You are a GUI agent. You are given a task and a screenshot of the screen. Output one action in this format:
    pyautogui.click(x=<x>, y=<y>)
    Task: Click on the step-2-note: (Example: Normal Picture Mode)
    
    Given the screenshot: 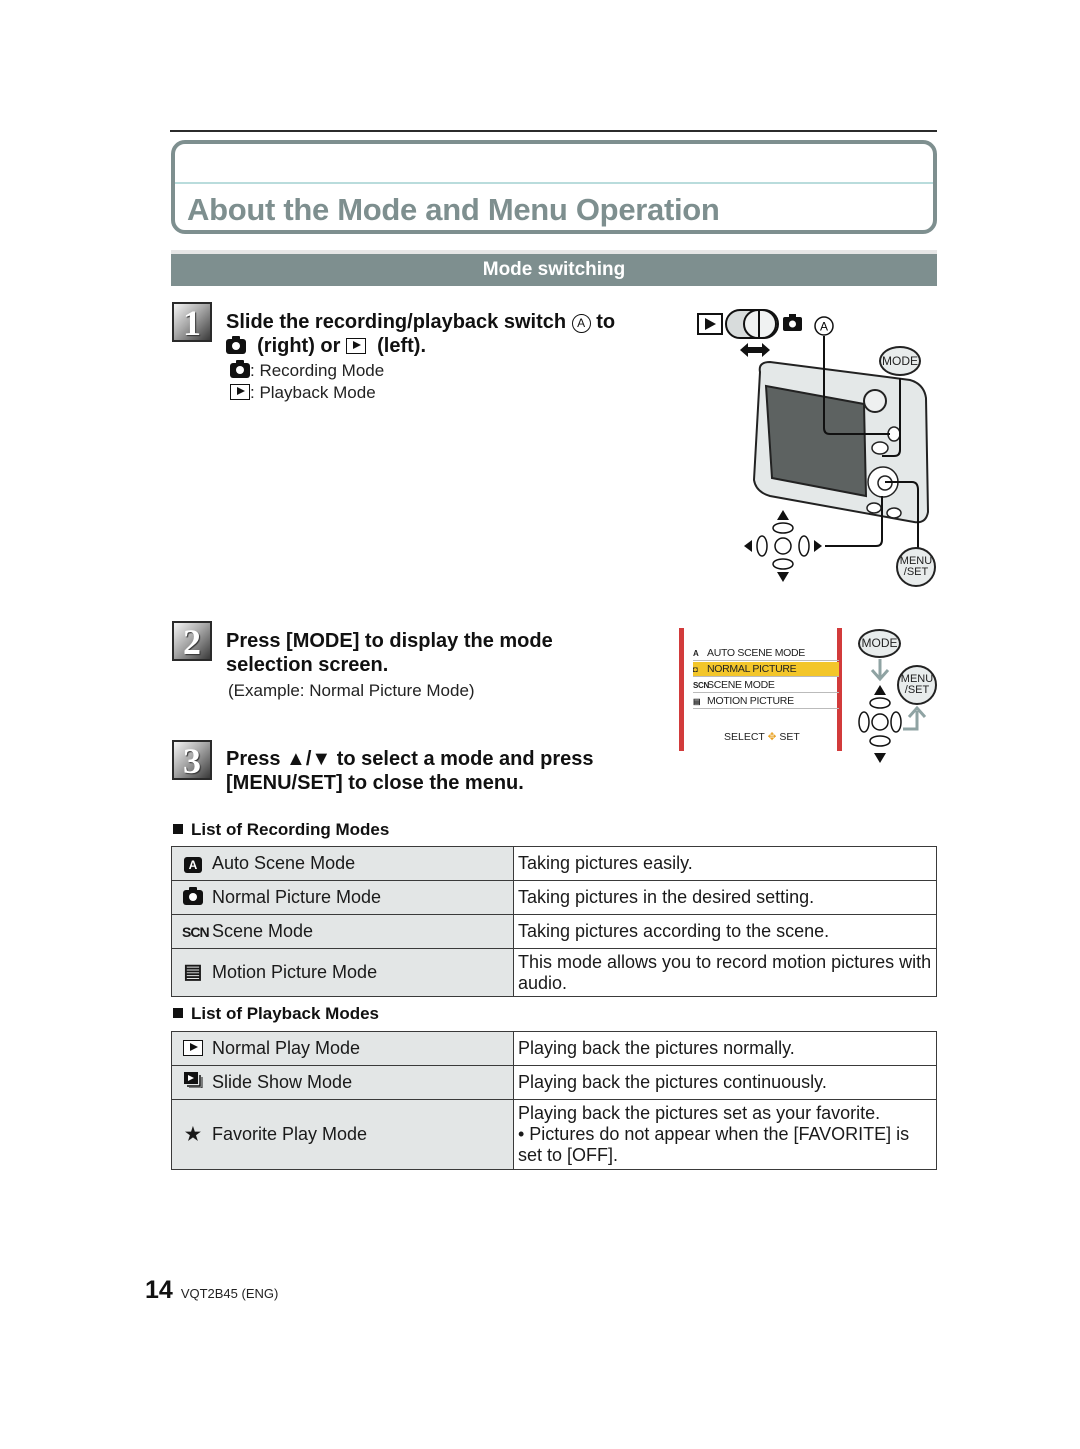 What is the action you would take?
    pyautogui.click(x=351, y=690)
    